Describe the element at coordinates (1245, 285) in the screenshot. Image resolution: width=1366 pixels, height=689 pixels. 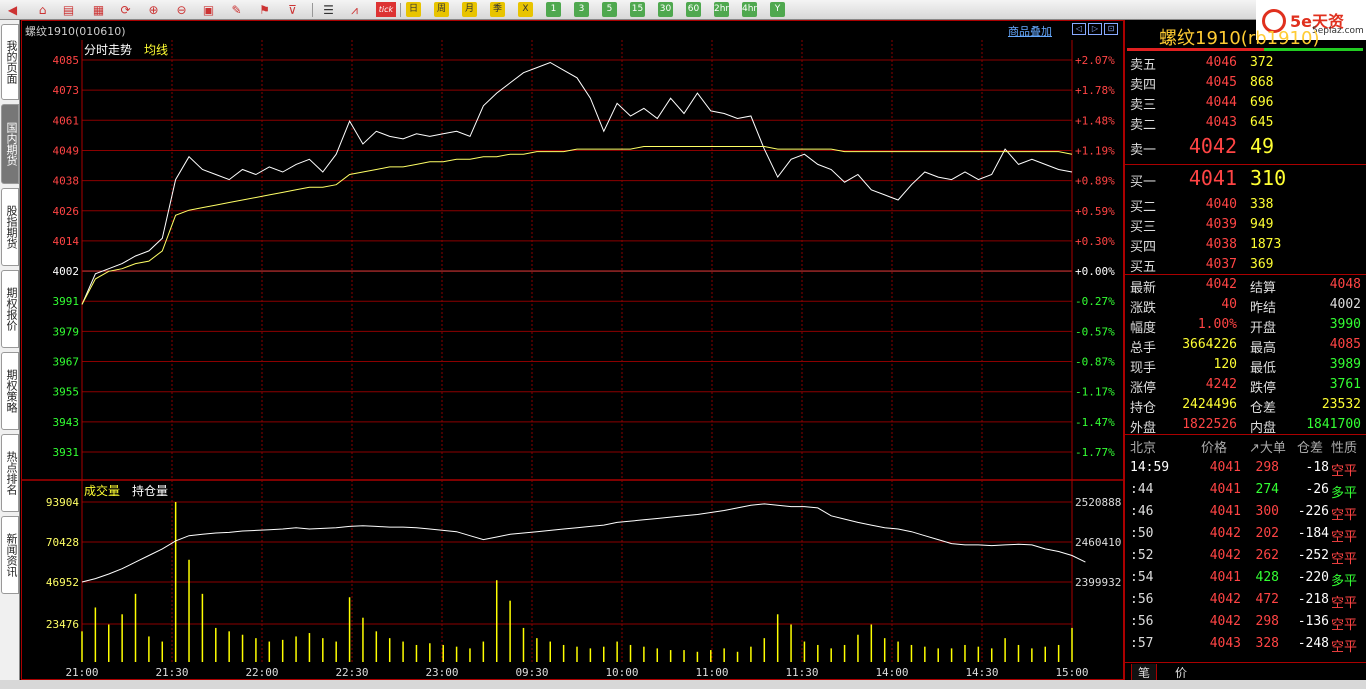
I see `stat-row: 最新 4042 结算 4048` at that location.